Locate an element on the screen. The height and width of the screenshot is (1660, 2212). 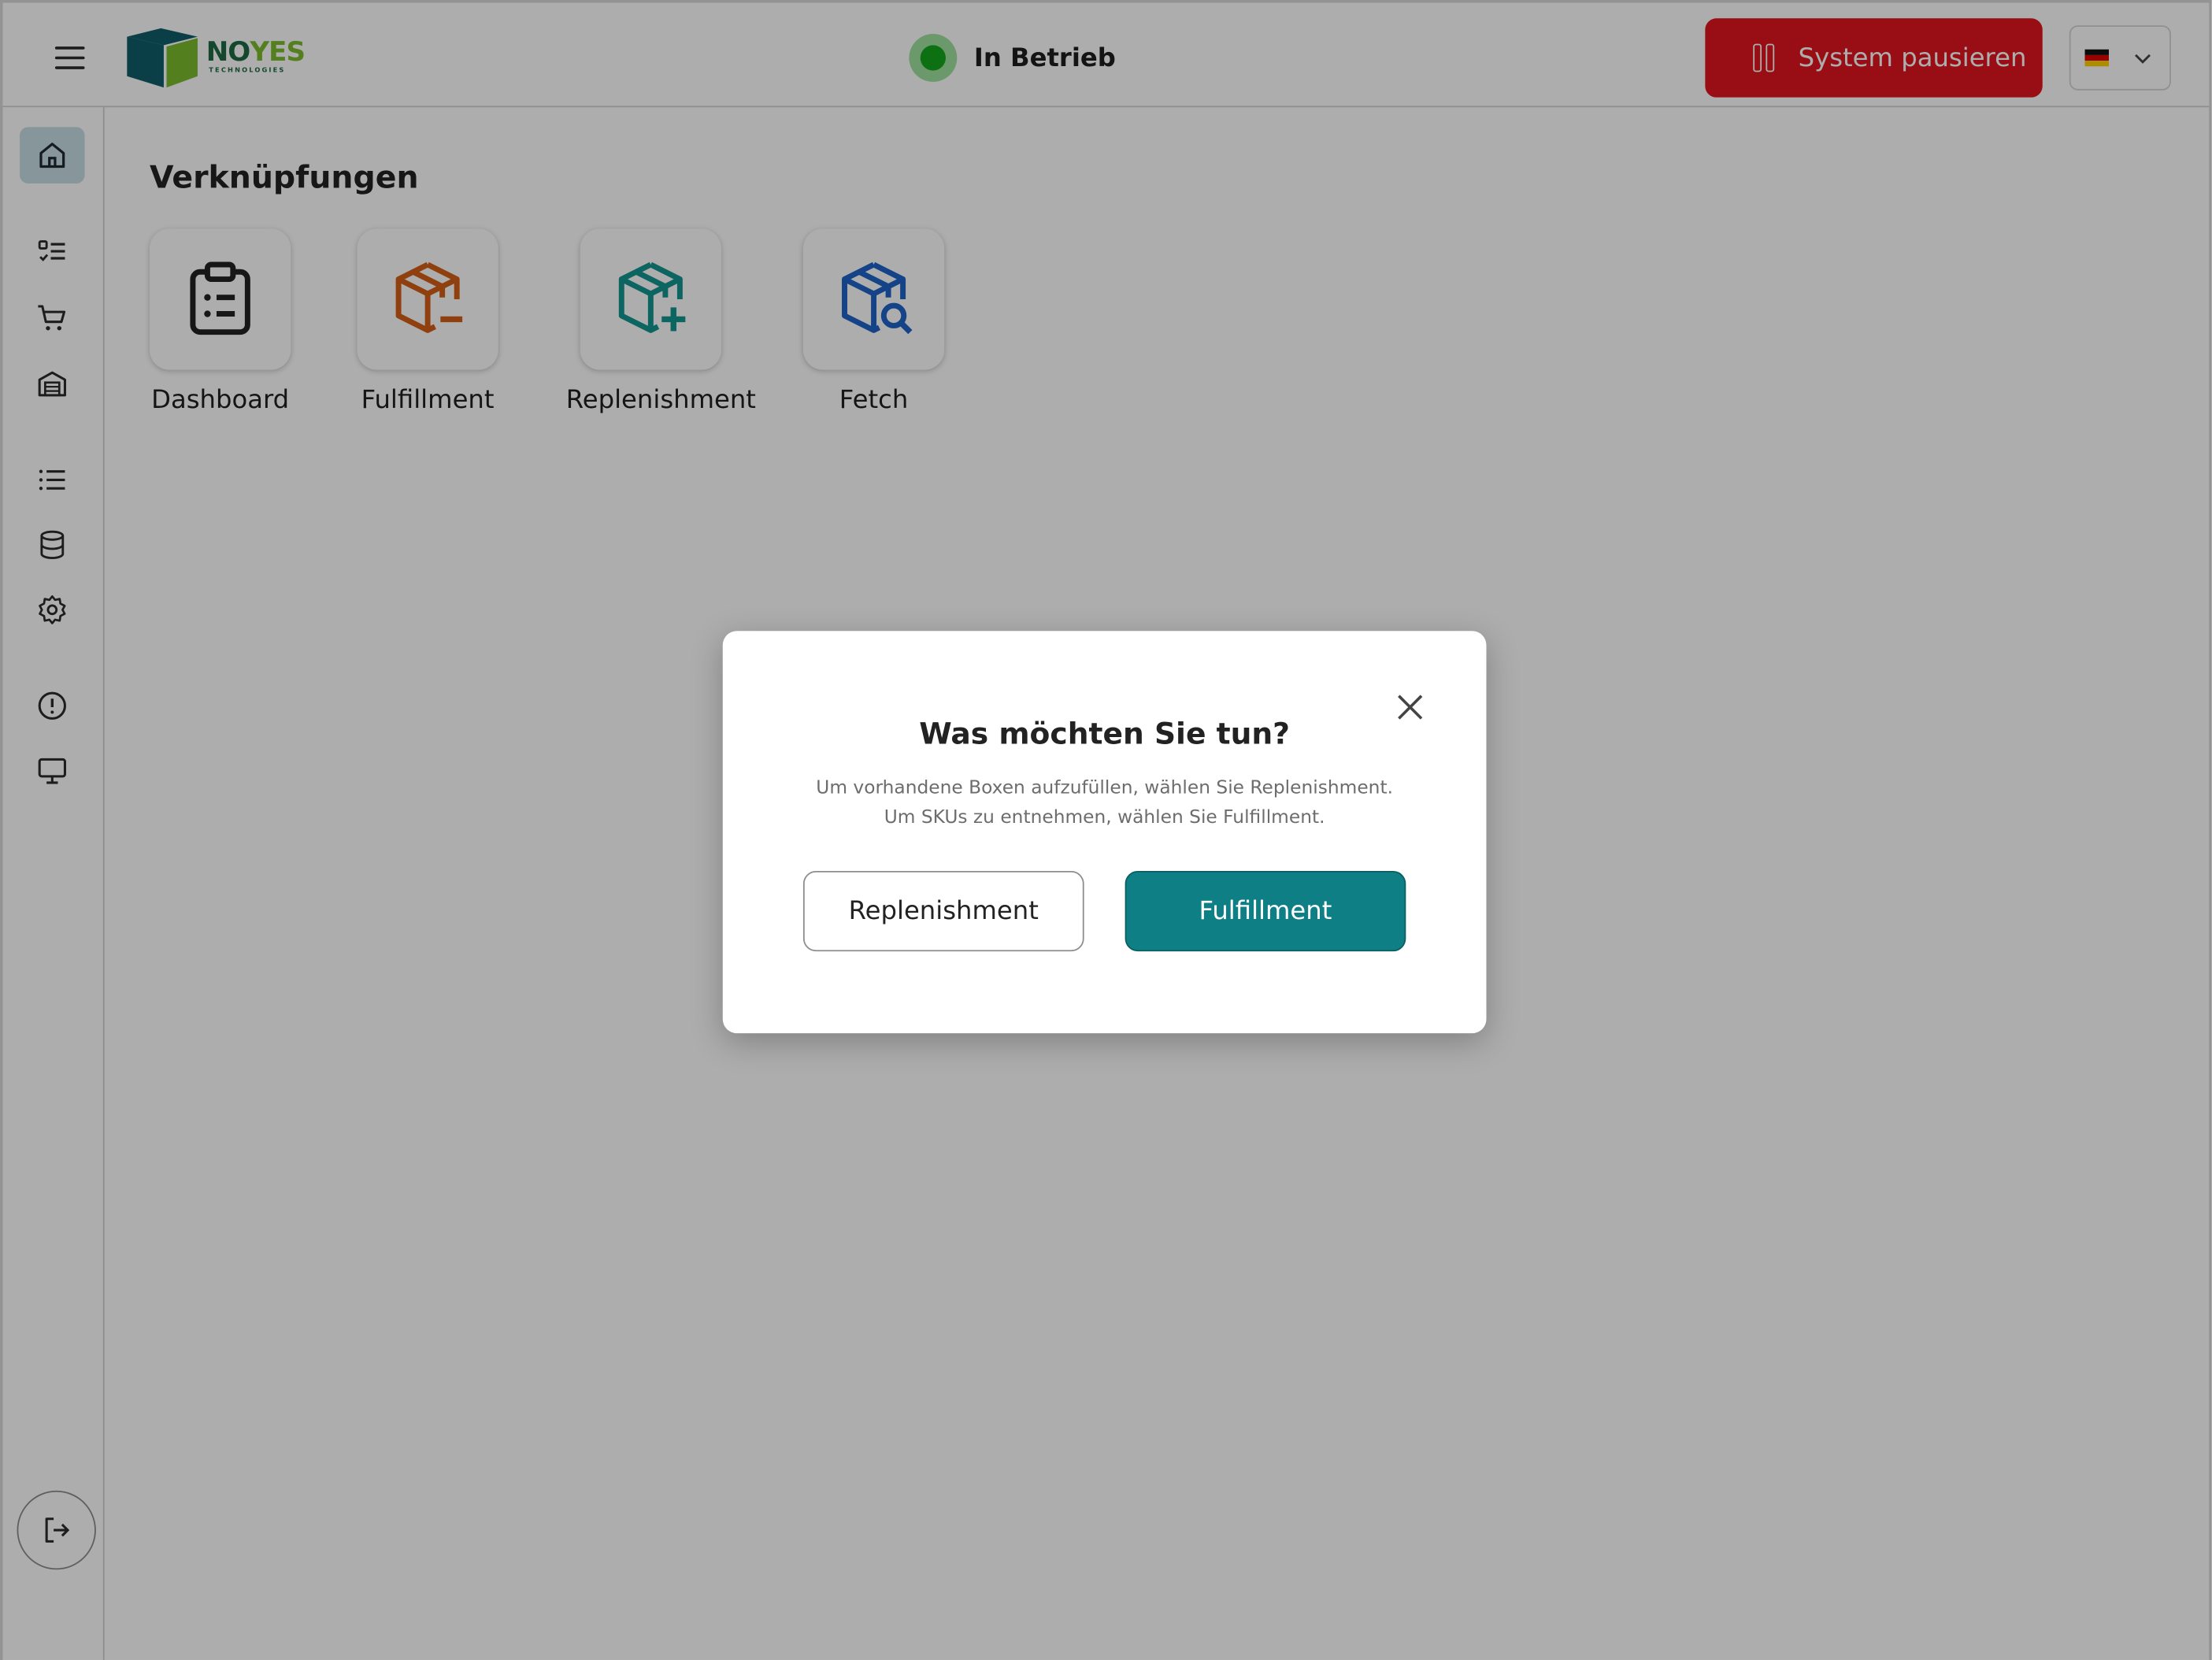
dialog-title: Was möchten Sie tun? is located at coordinates (1105, 734).